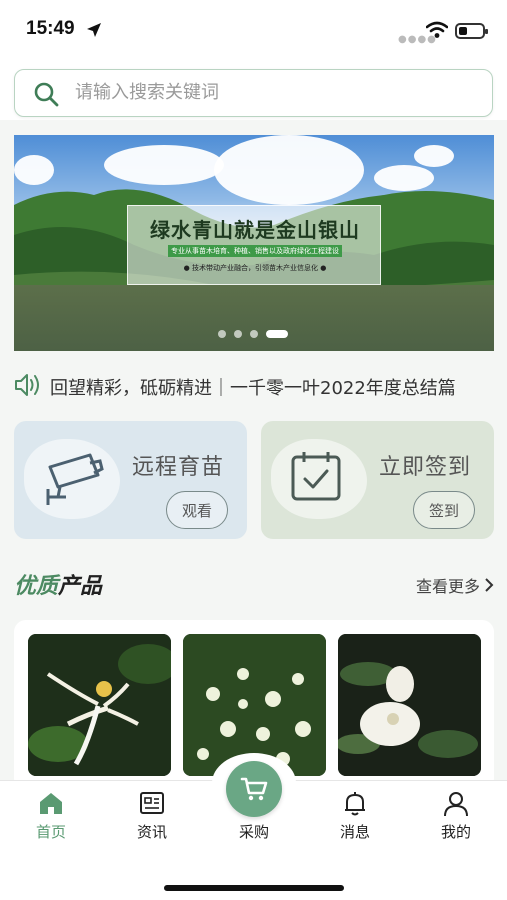 The height and width of the screenshot is (900, 507). What do you see at coordinates (254, 584) in the screenshot?
I see `products-section-header: 优质产品 查看更多` at bounding box center [254, 584].